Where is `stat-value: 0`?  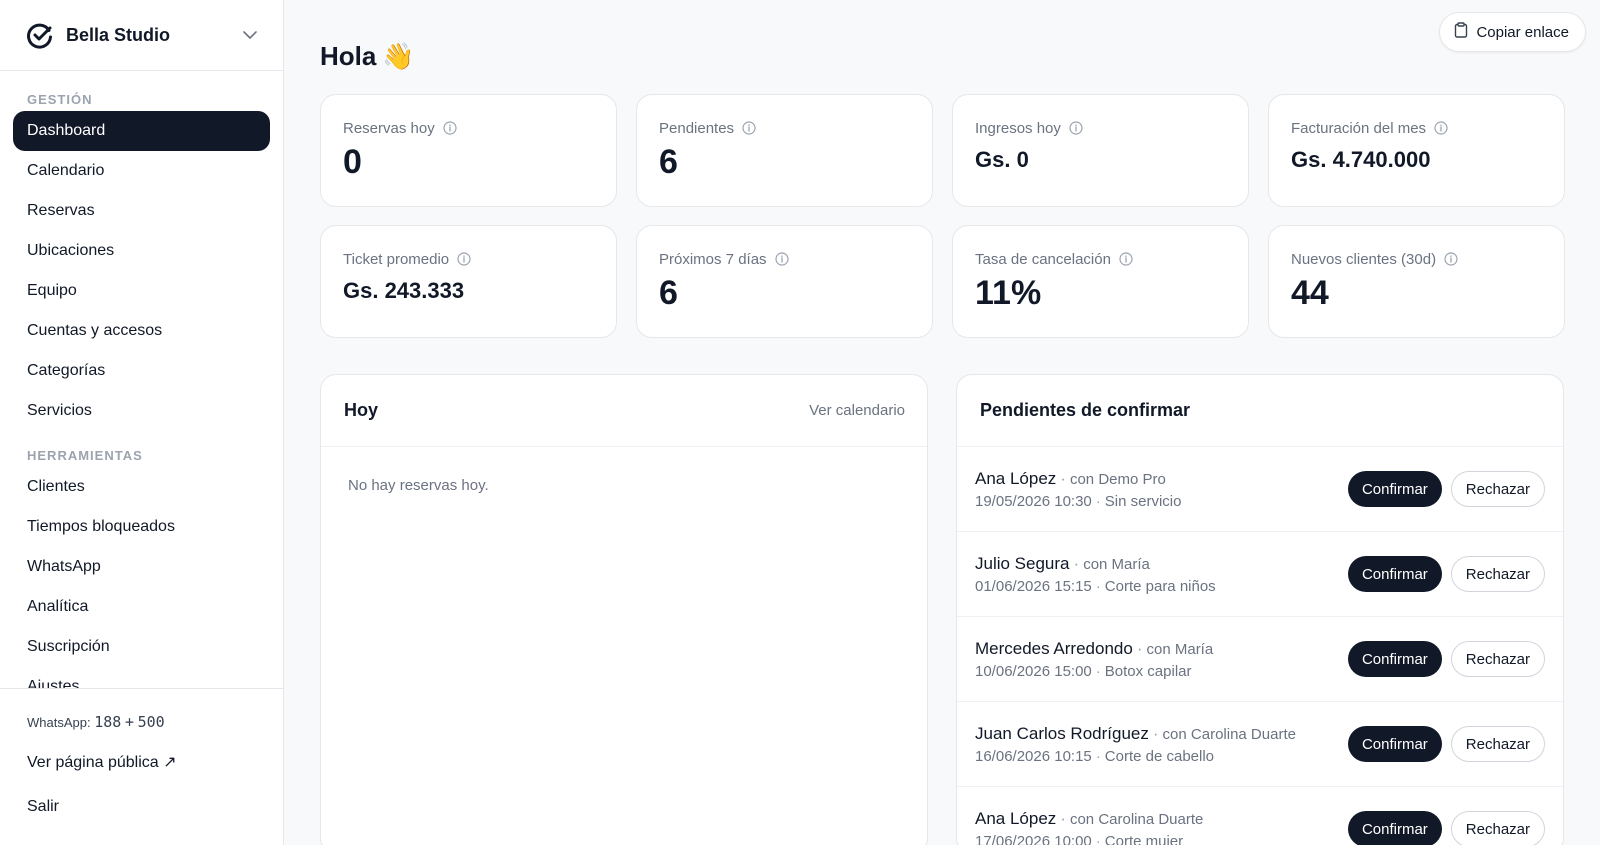 stat-value: 0 is located at coordinates (352, 162).